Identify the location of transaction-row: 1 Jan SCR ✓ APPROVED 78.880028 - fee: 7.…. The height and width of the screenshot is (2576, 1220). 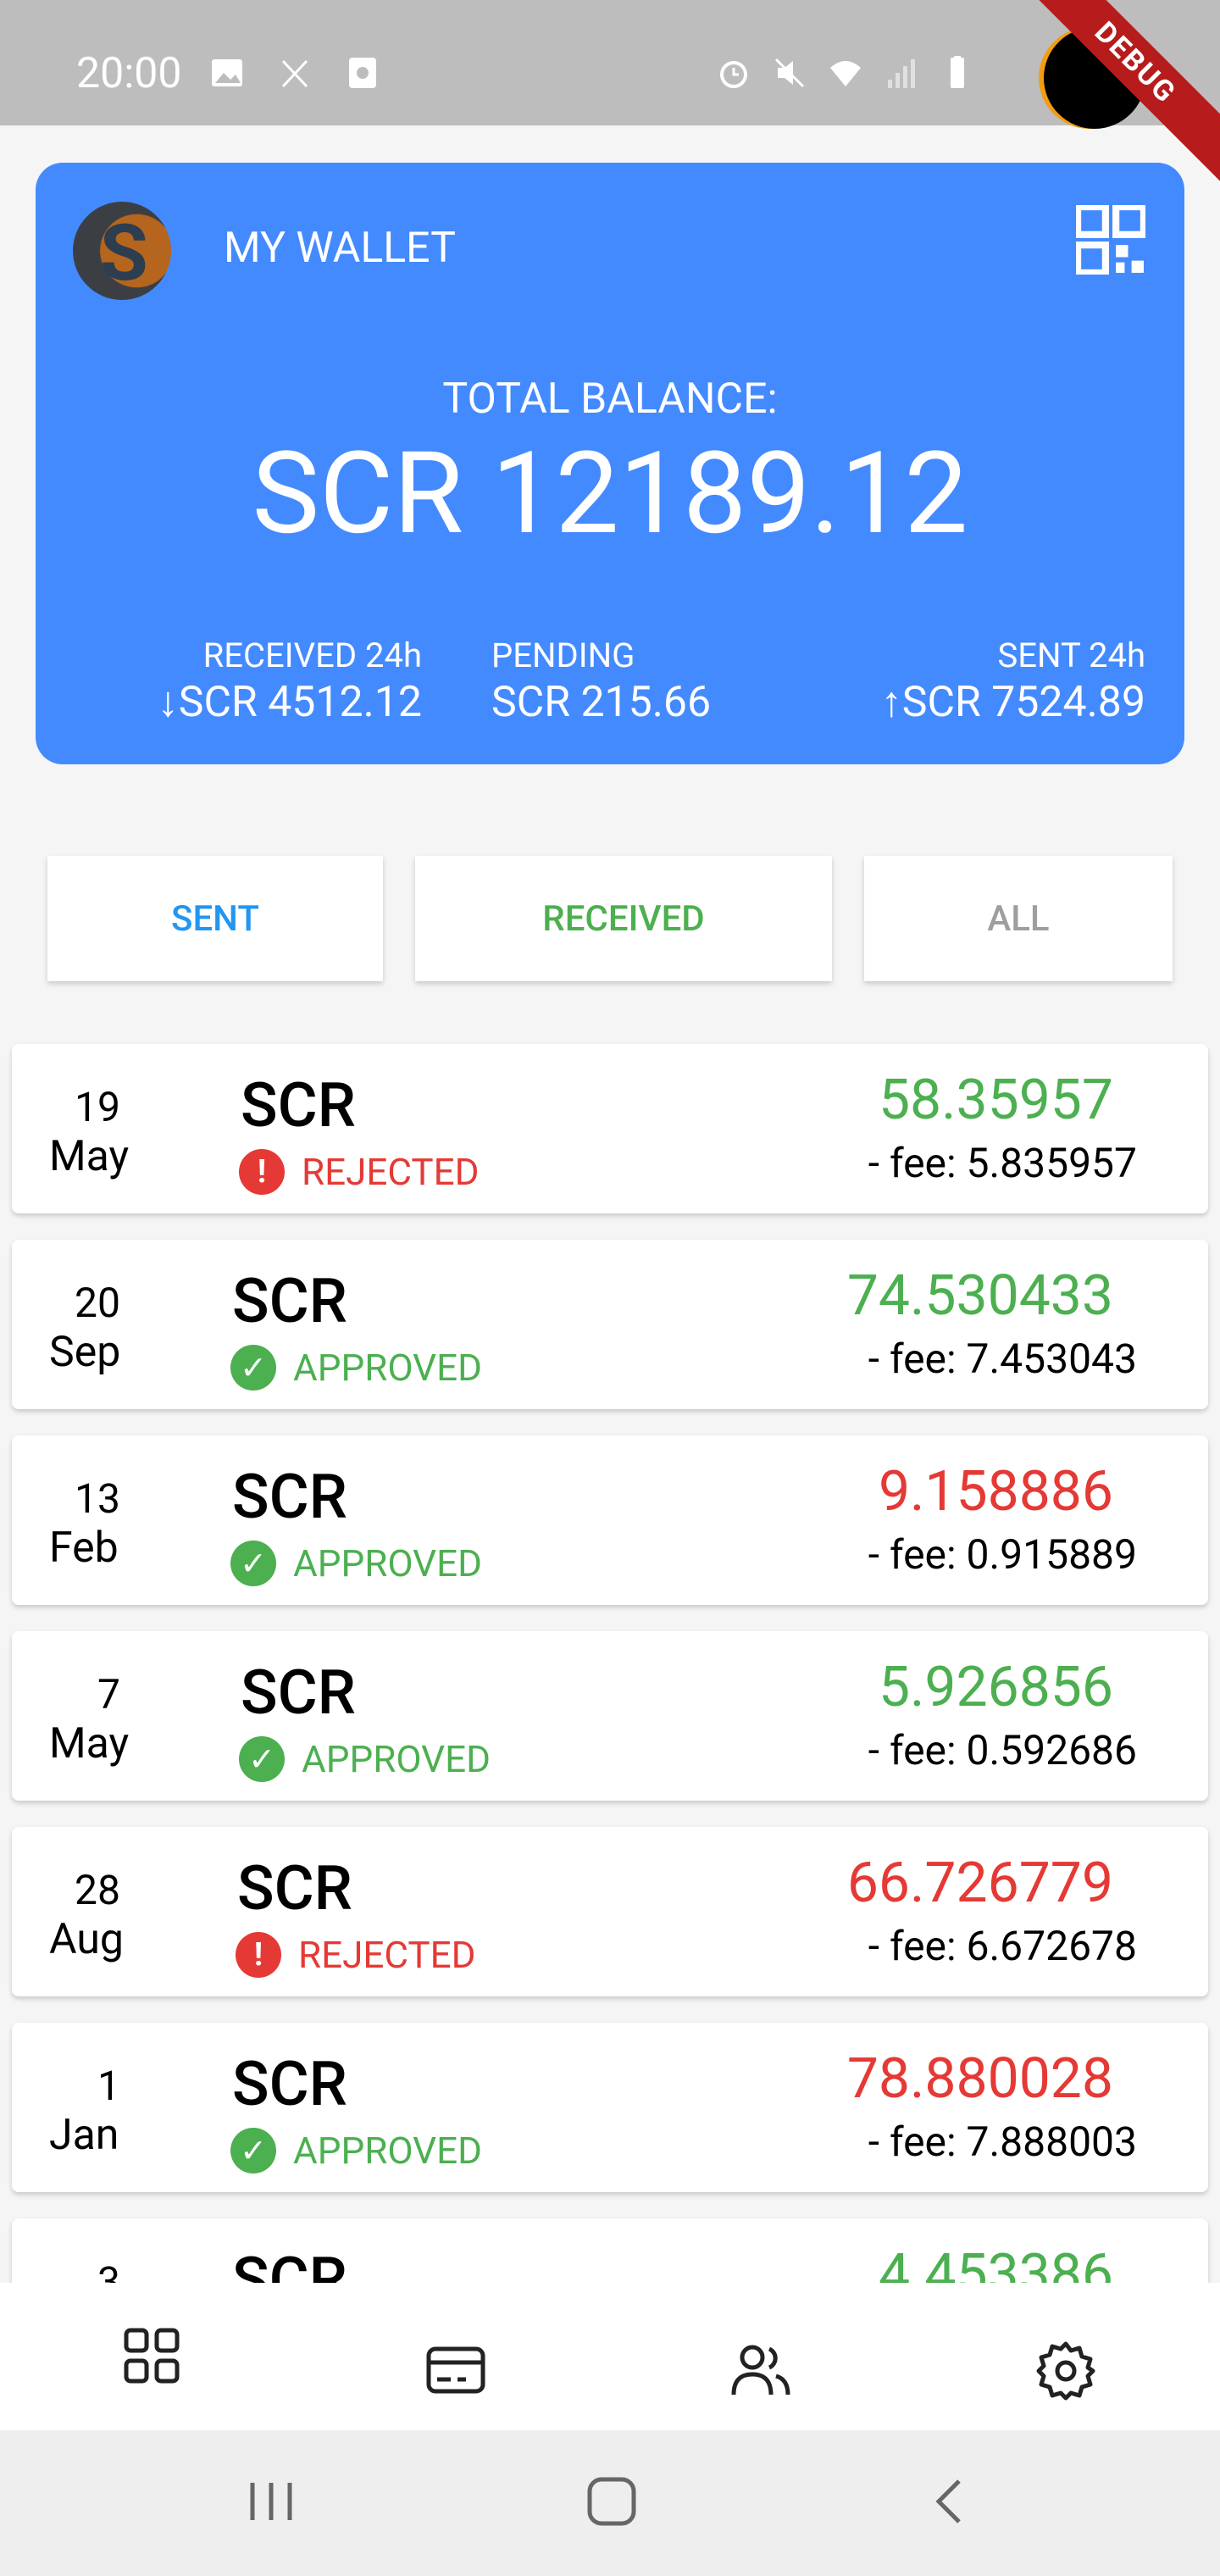
(610, 2107).